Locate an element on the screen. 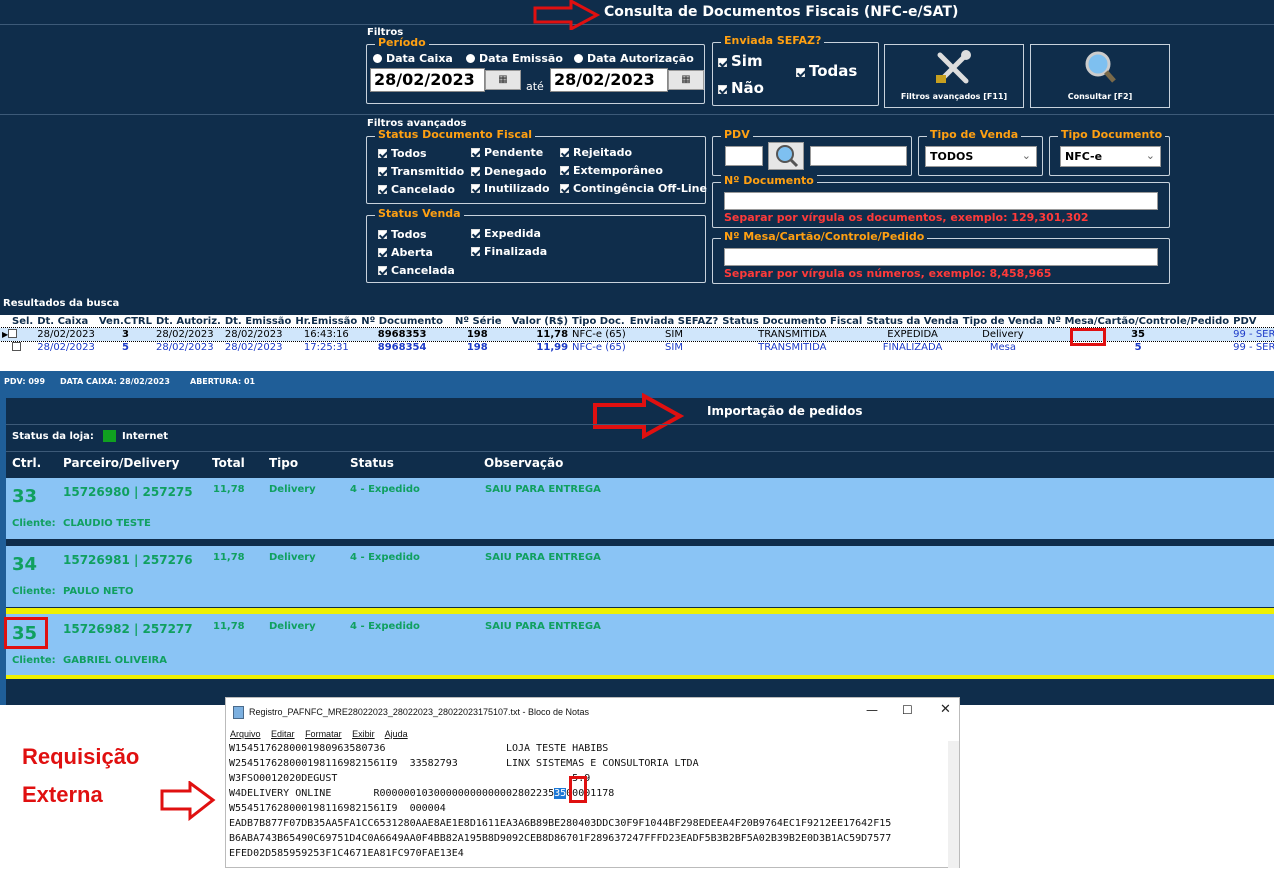 The width and height of the screenshot is (1274, 875). pdv-name-input is located at coordinates (858, 156).